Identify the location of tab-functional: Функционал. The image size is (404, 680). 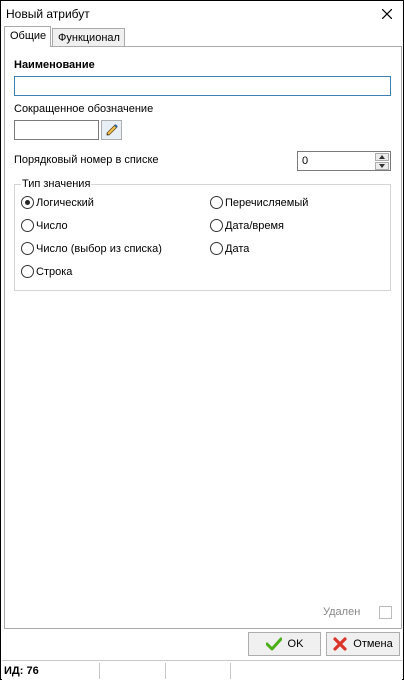
(88, 37).